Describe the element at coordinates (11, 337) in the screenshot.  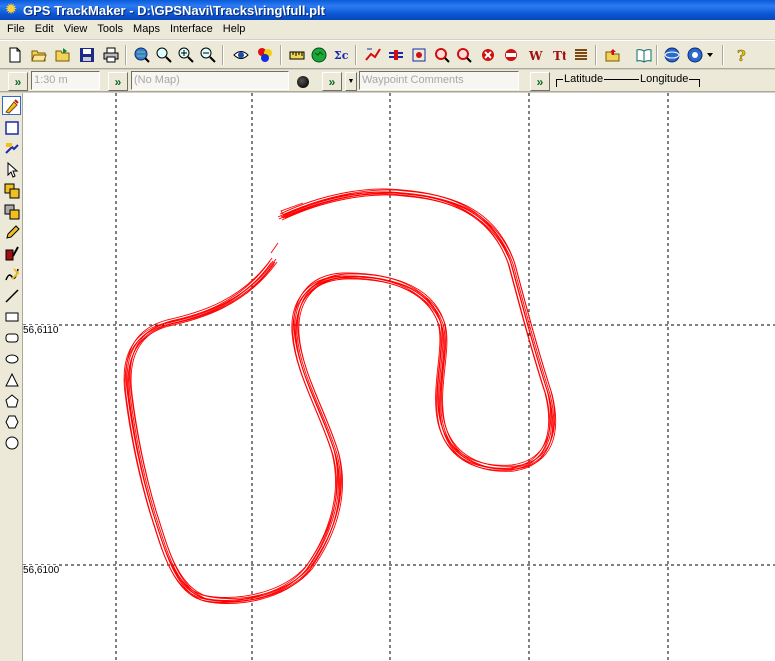
I see `rounded-rect-tool-icon` at that location.